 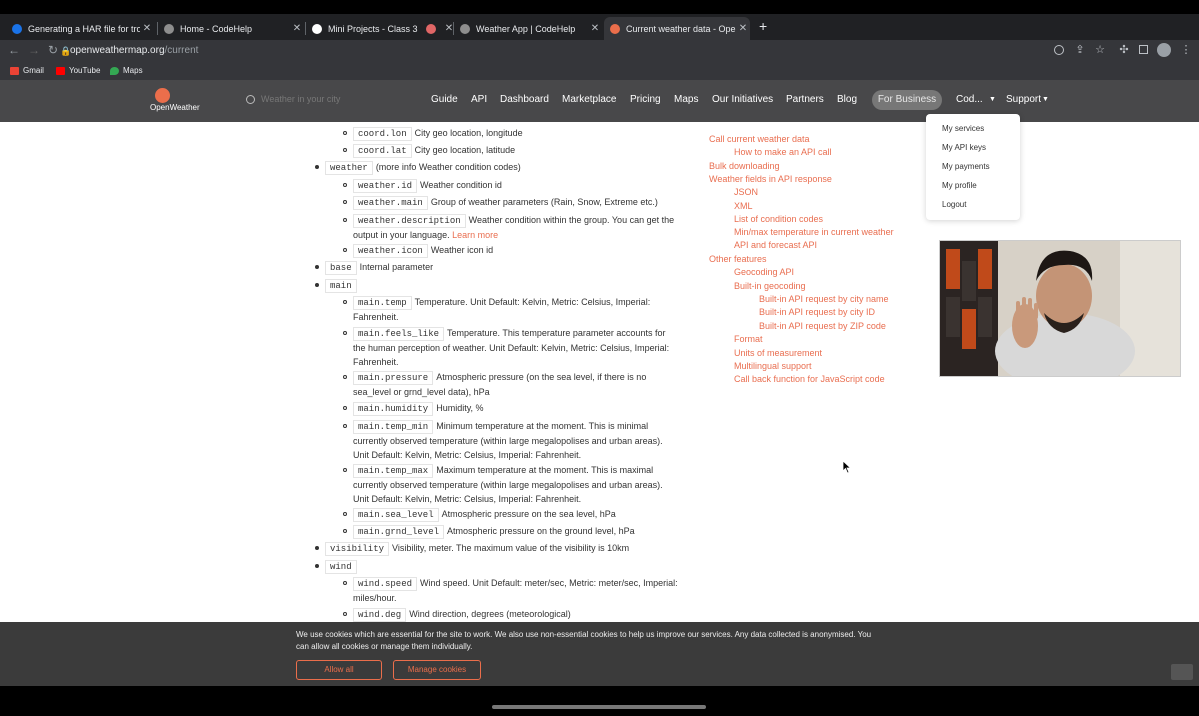 I want to click on tab-favicon, so click(x=615, y=28).